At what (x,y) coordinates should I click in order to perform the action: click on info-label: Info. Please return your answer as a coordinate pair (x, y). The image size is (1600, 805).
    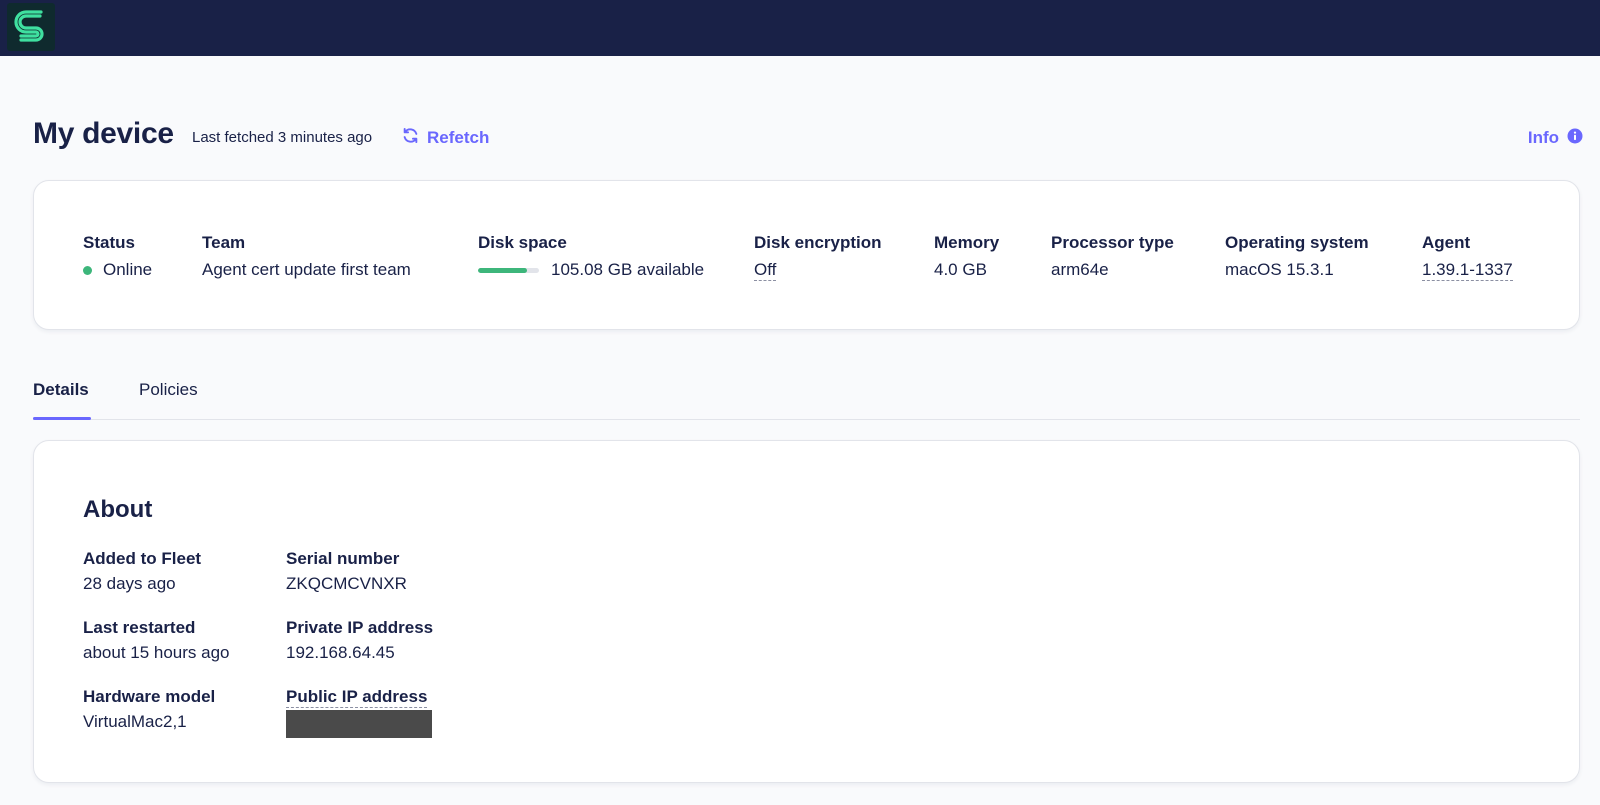
    Looking at the image, I should click on (1543, 137).